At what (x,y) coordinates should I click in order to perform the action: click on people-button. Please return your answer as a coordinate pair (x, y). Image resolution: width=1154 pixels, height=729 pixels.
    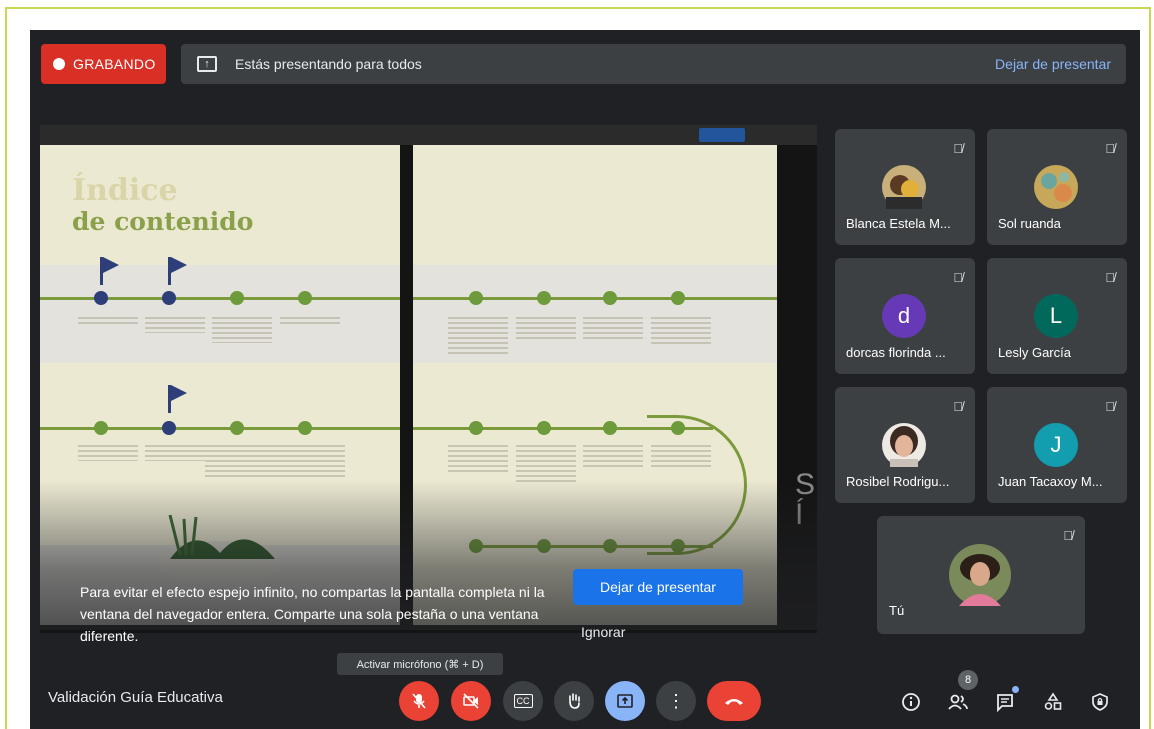
    Looking at the image, I should click on (958, 702).